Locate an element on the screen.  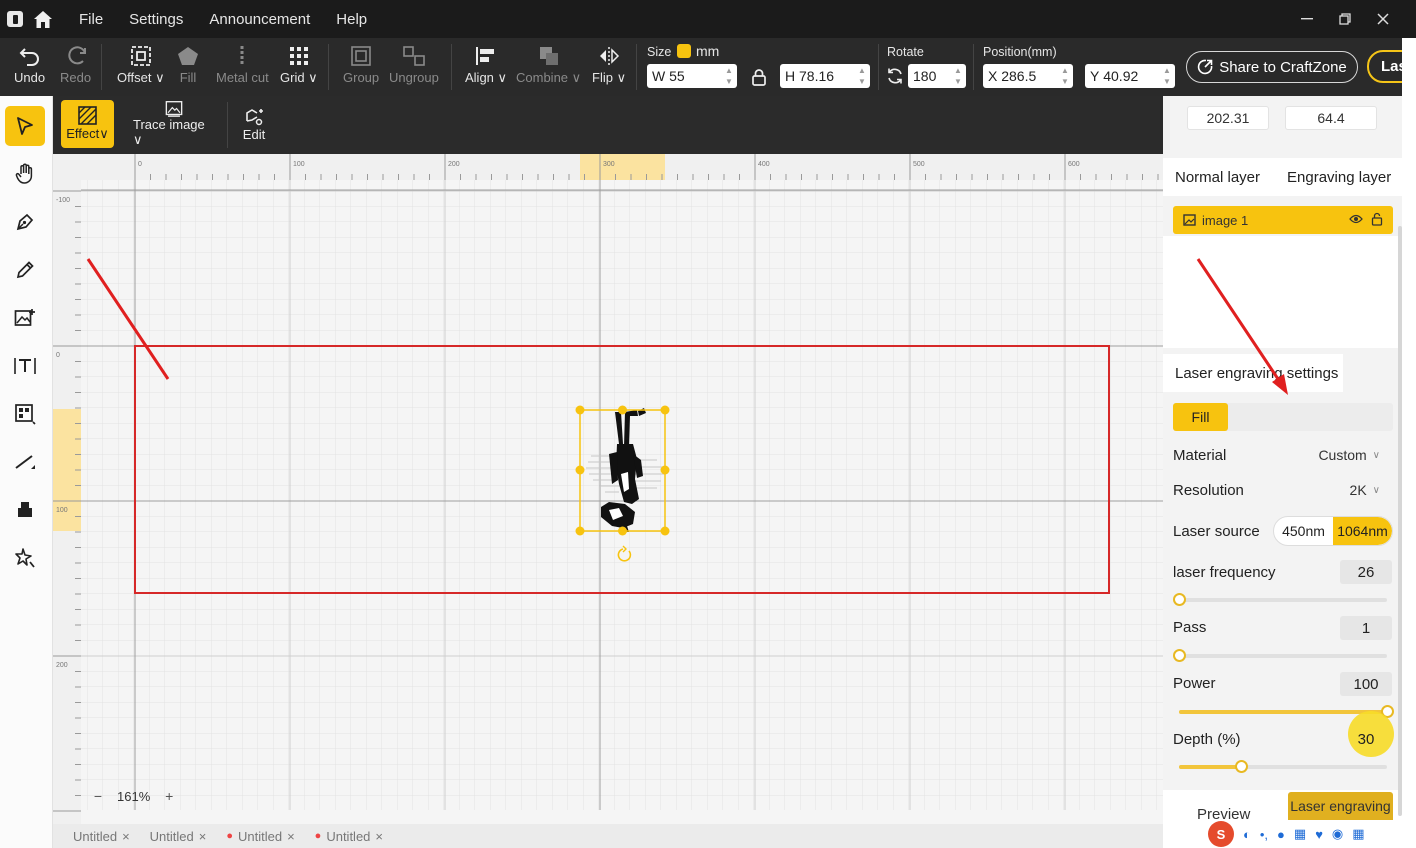
skin-icon: ♥ is located at coordinates (1319, 834).